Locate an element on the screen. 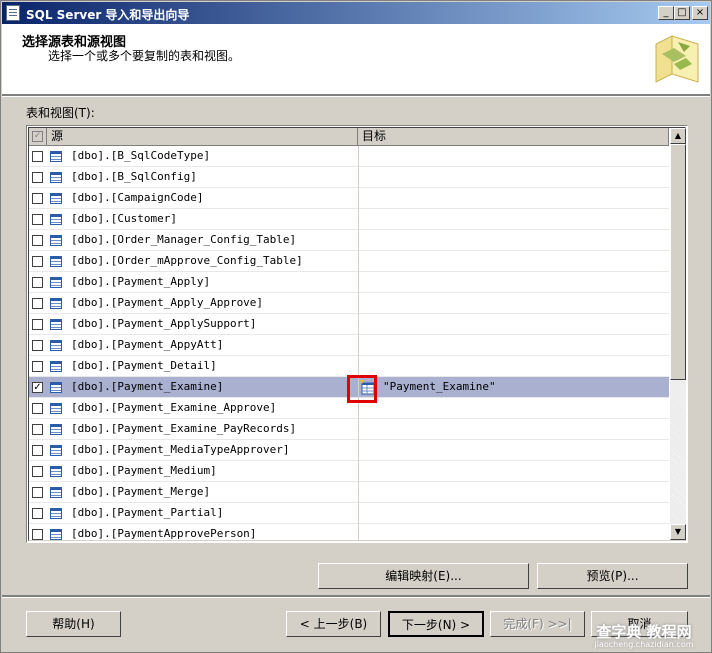 Image resolution: width=712 pixels, height=653 pixels. table-row: [dbo].[Payment_Medium] is located at coordinates (349, 471).